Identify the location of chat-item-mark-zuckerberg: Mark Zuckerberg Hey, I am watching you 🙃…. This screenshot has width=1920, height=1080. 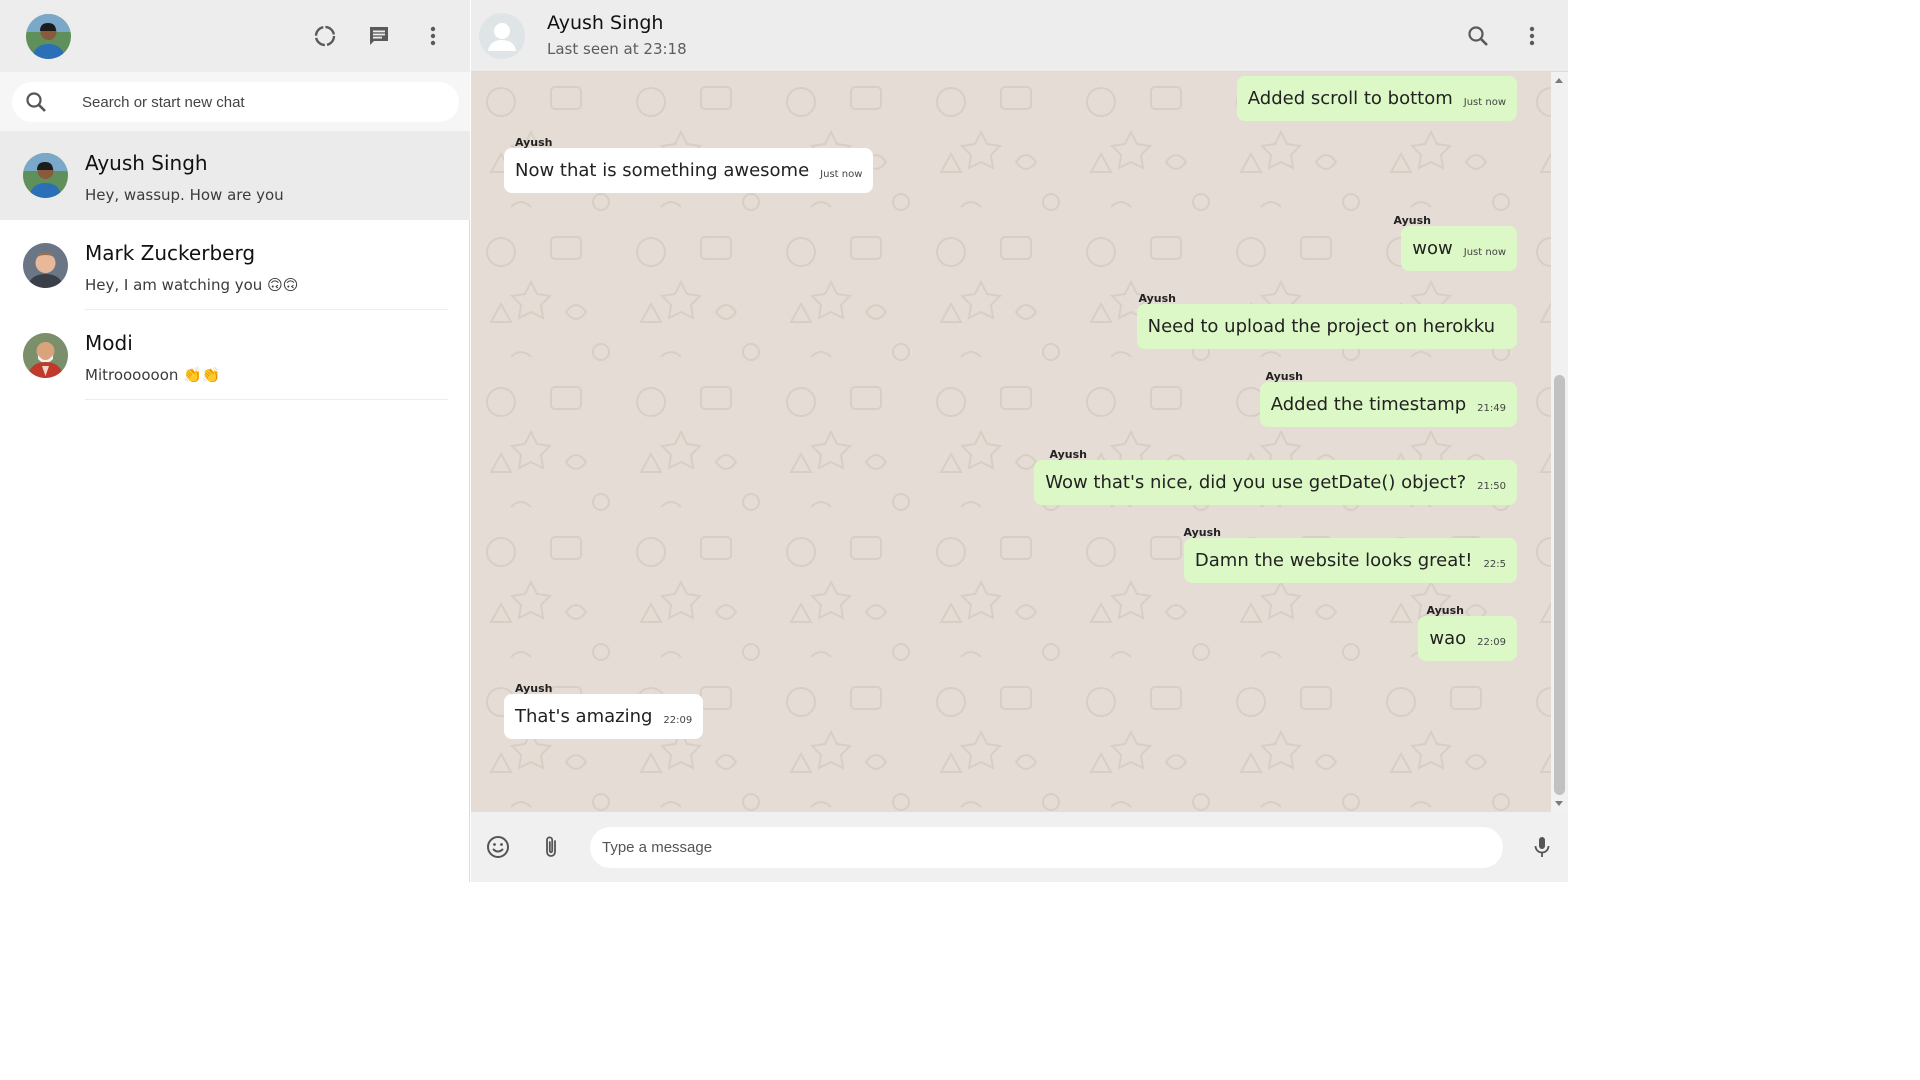
(235, 265).